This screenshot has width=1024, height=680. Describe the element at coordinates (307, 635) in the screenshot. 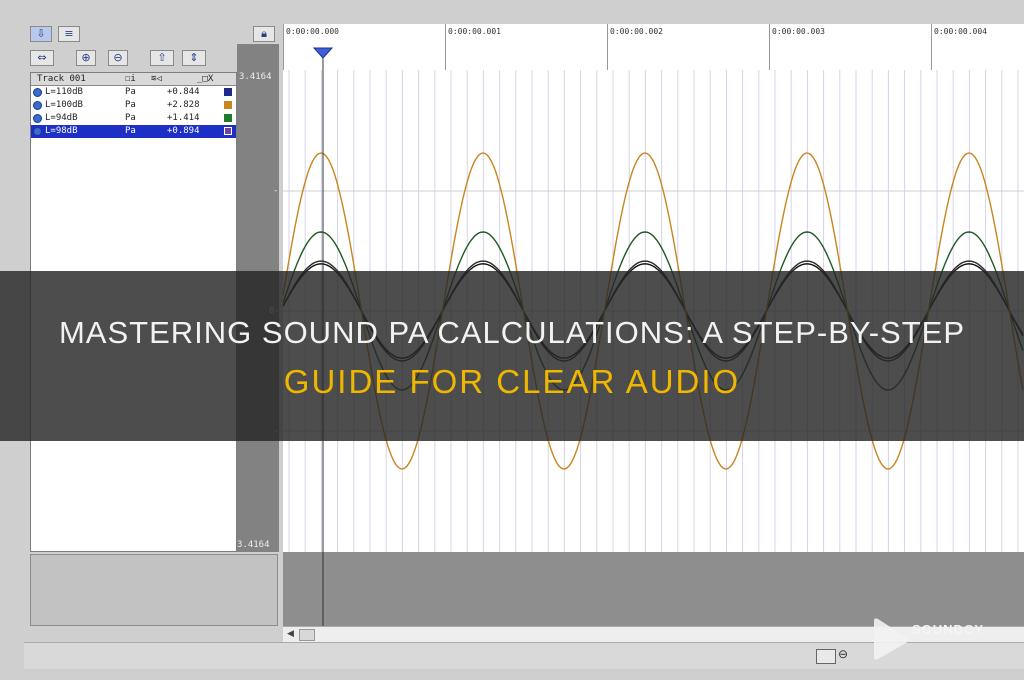

I see `scroll-thumb` at that location.